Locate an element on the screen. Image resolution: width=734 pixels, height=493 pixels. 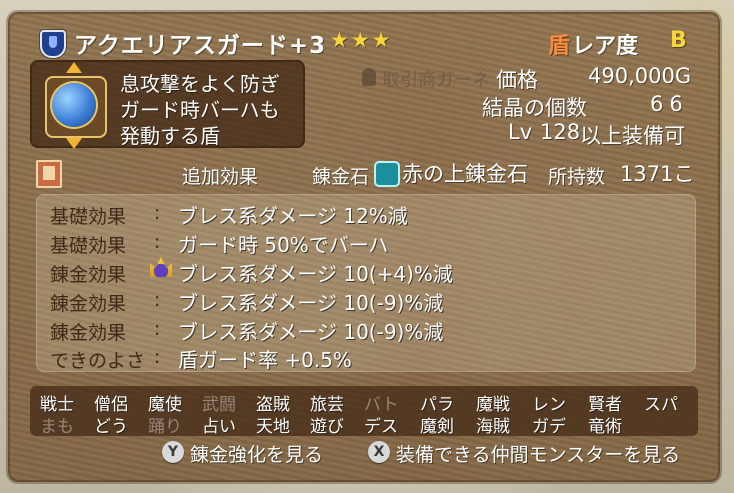
price-label: 価格 is located at coordinates (517, 80).